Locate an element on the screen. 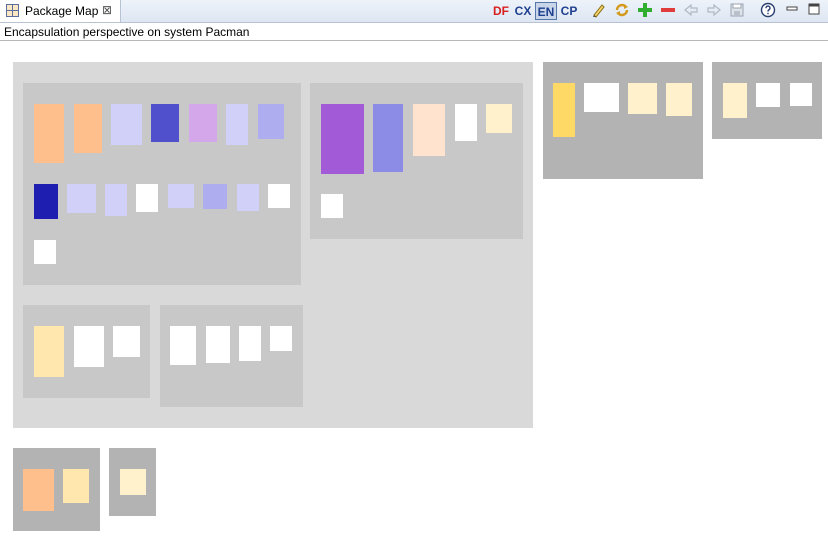 This screenshot has height=540, width=828. package-pacman-ui is located at coordinates (132, 482).